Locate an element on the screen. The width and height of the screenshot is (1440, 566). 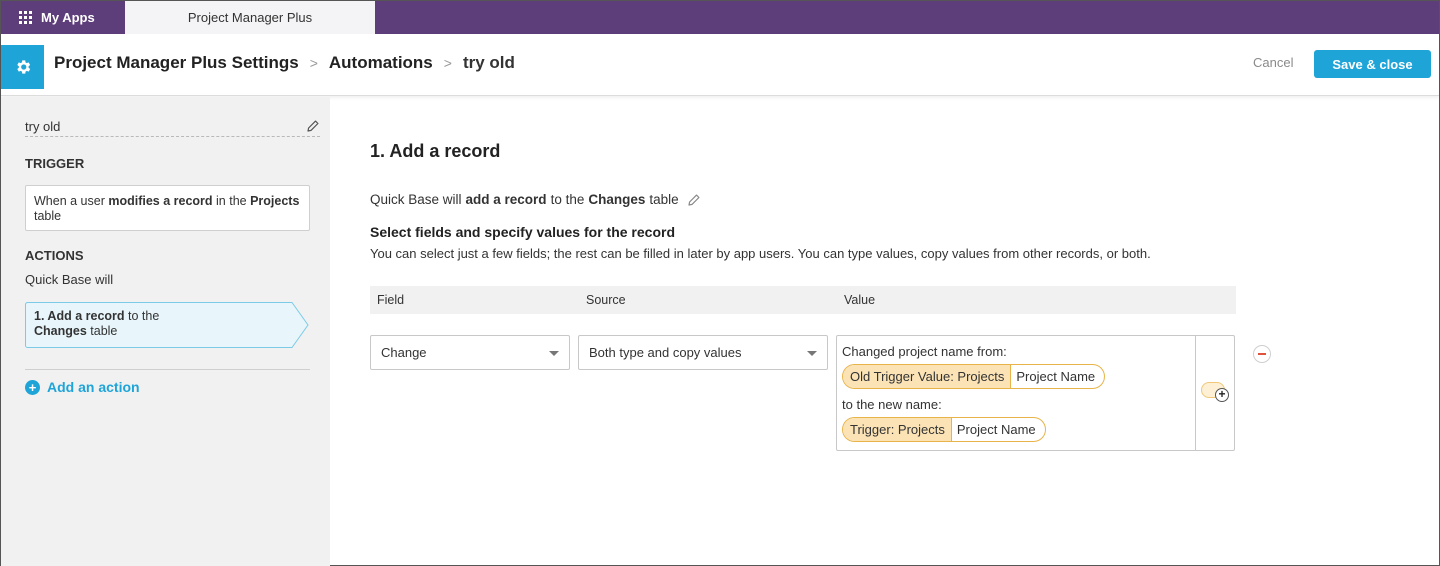
column-header-source: Source is located at coordinates (606, 300).